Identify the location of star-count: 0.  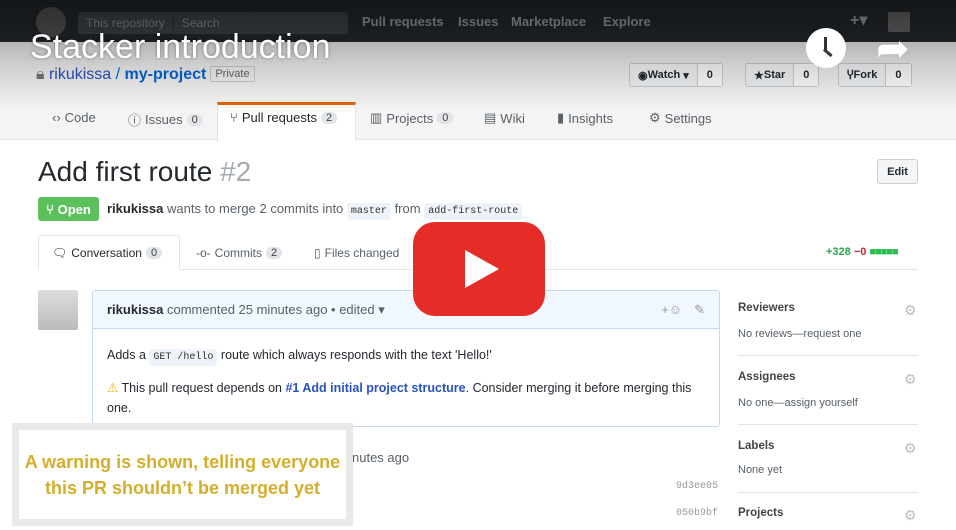
(806, 75).